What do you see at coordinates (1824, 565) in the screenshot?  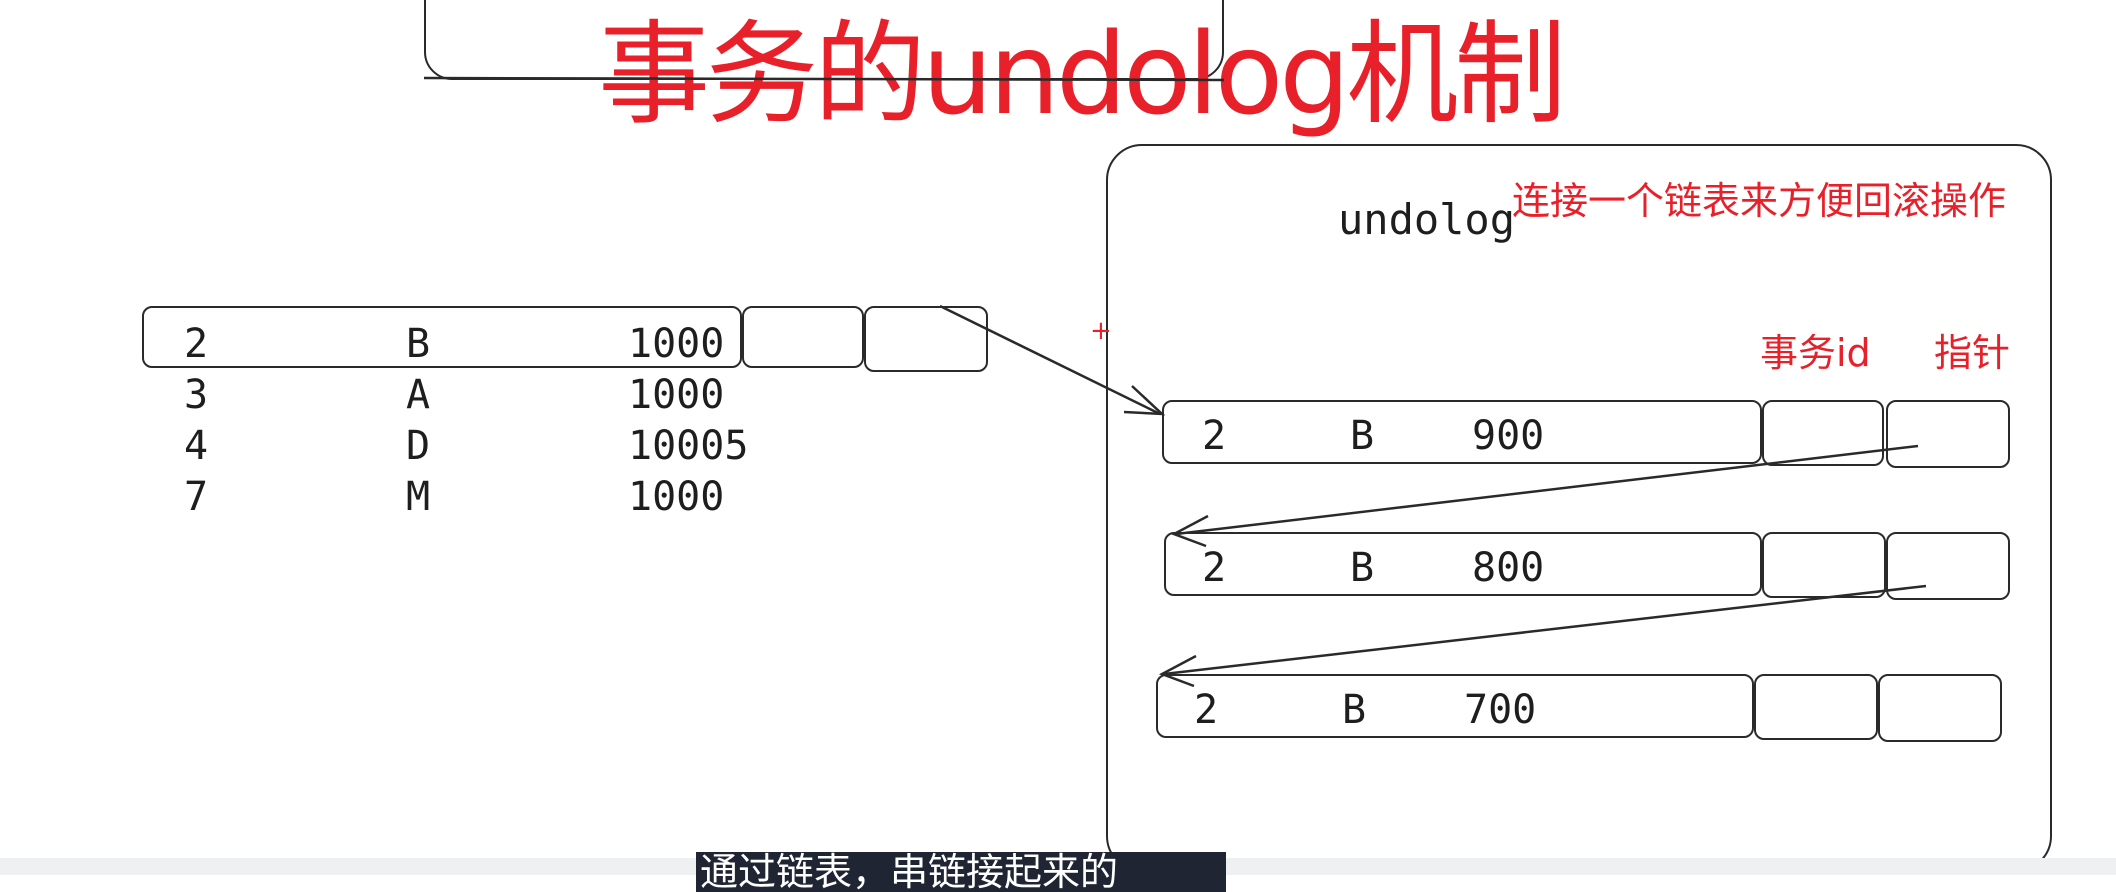 I see `undolog-entry-2-txid-box` at bounding box center [1824, 565].